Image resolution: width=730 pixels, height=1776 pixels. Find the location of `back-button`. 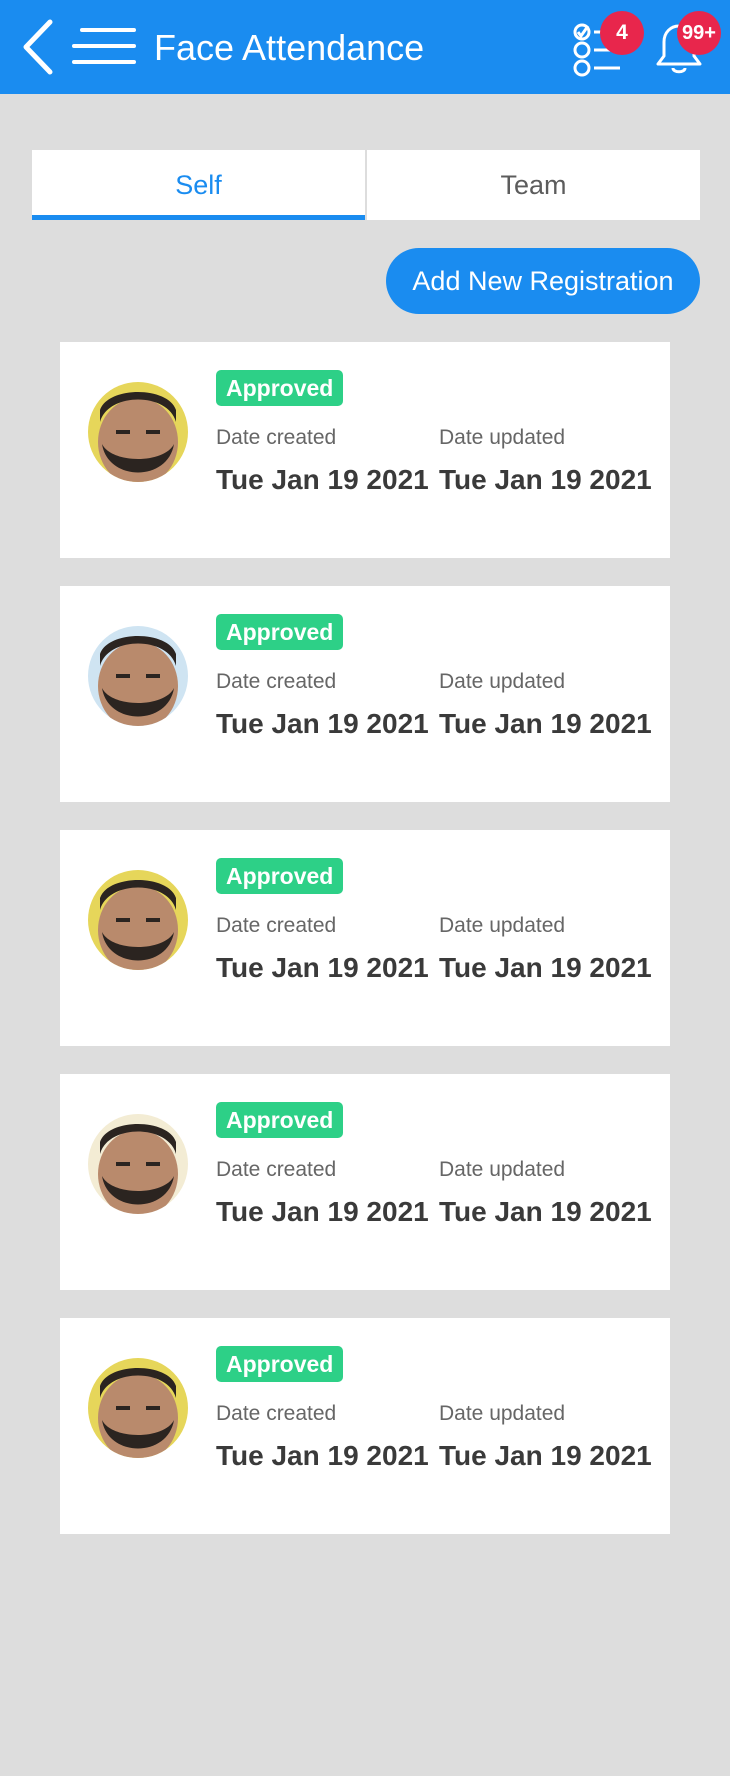

back-button is located at coordinates (38, 47).